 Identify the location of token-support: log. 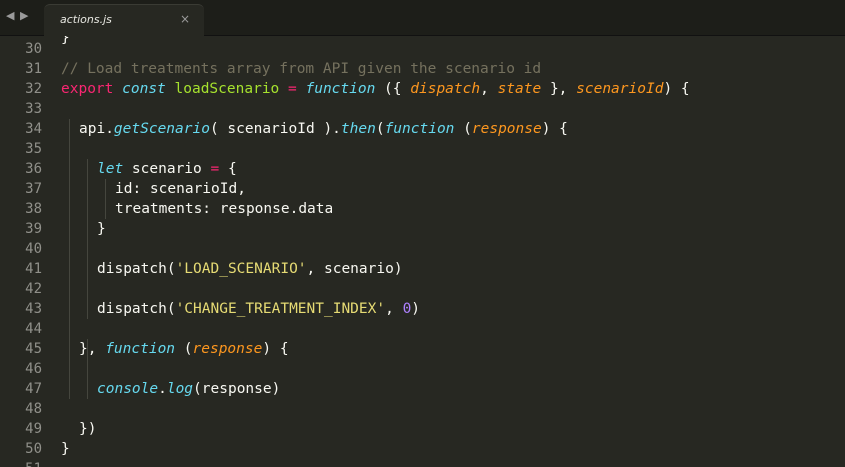
(180, 389).